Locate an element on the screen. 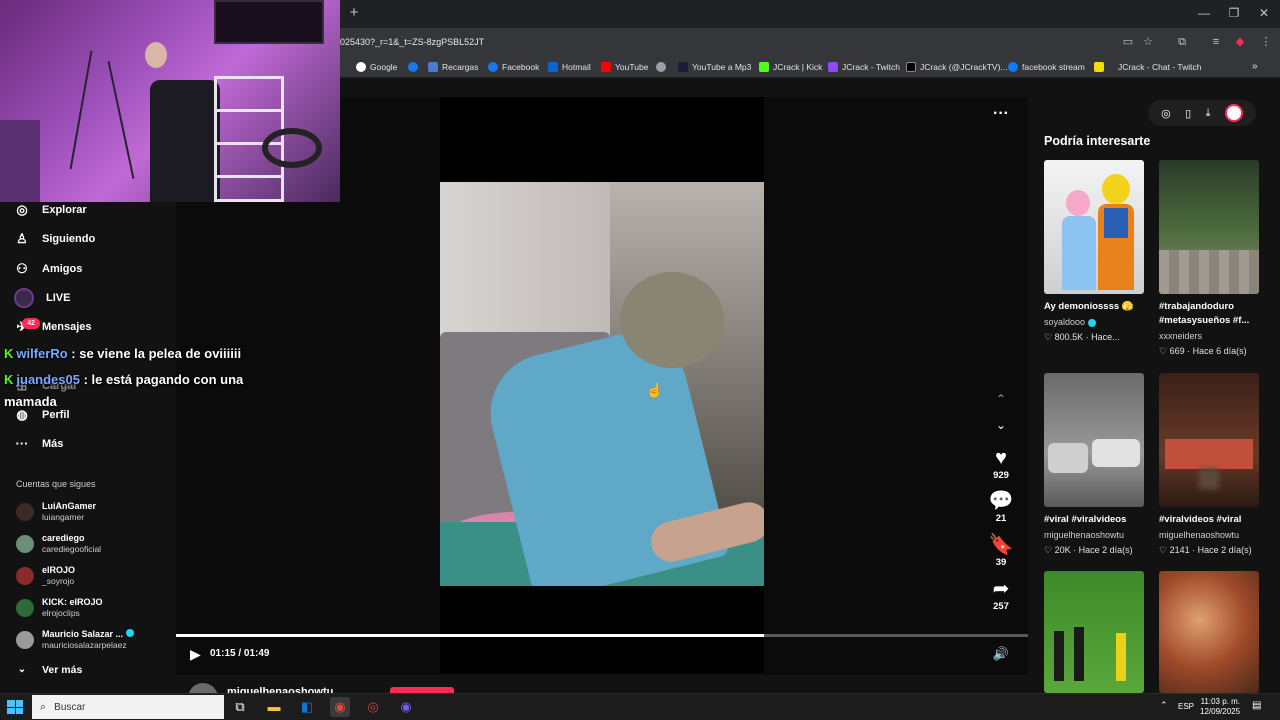 This screenshot has width=1280, height=720. task-view-icon: ⧉ is located at coordinates (240, 707).